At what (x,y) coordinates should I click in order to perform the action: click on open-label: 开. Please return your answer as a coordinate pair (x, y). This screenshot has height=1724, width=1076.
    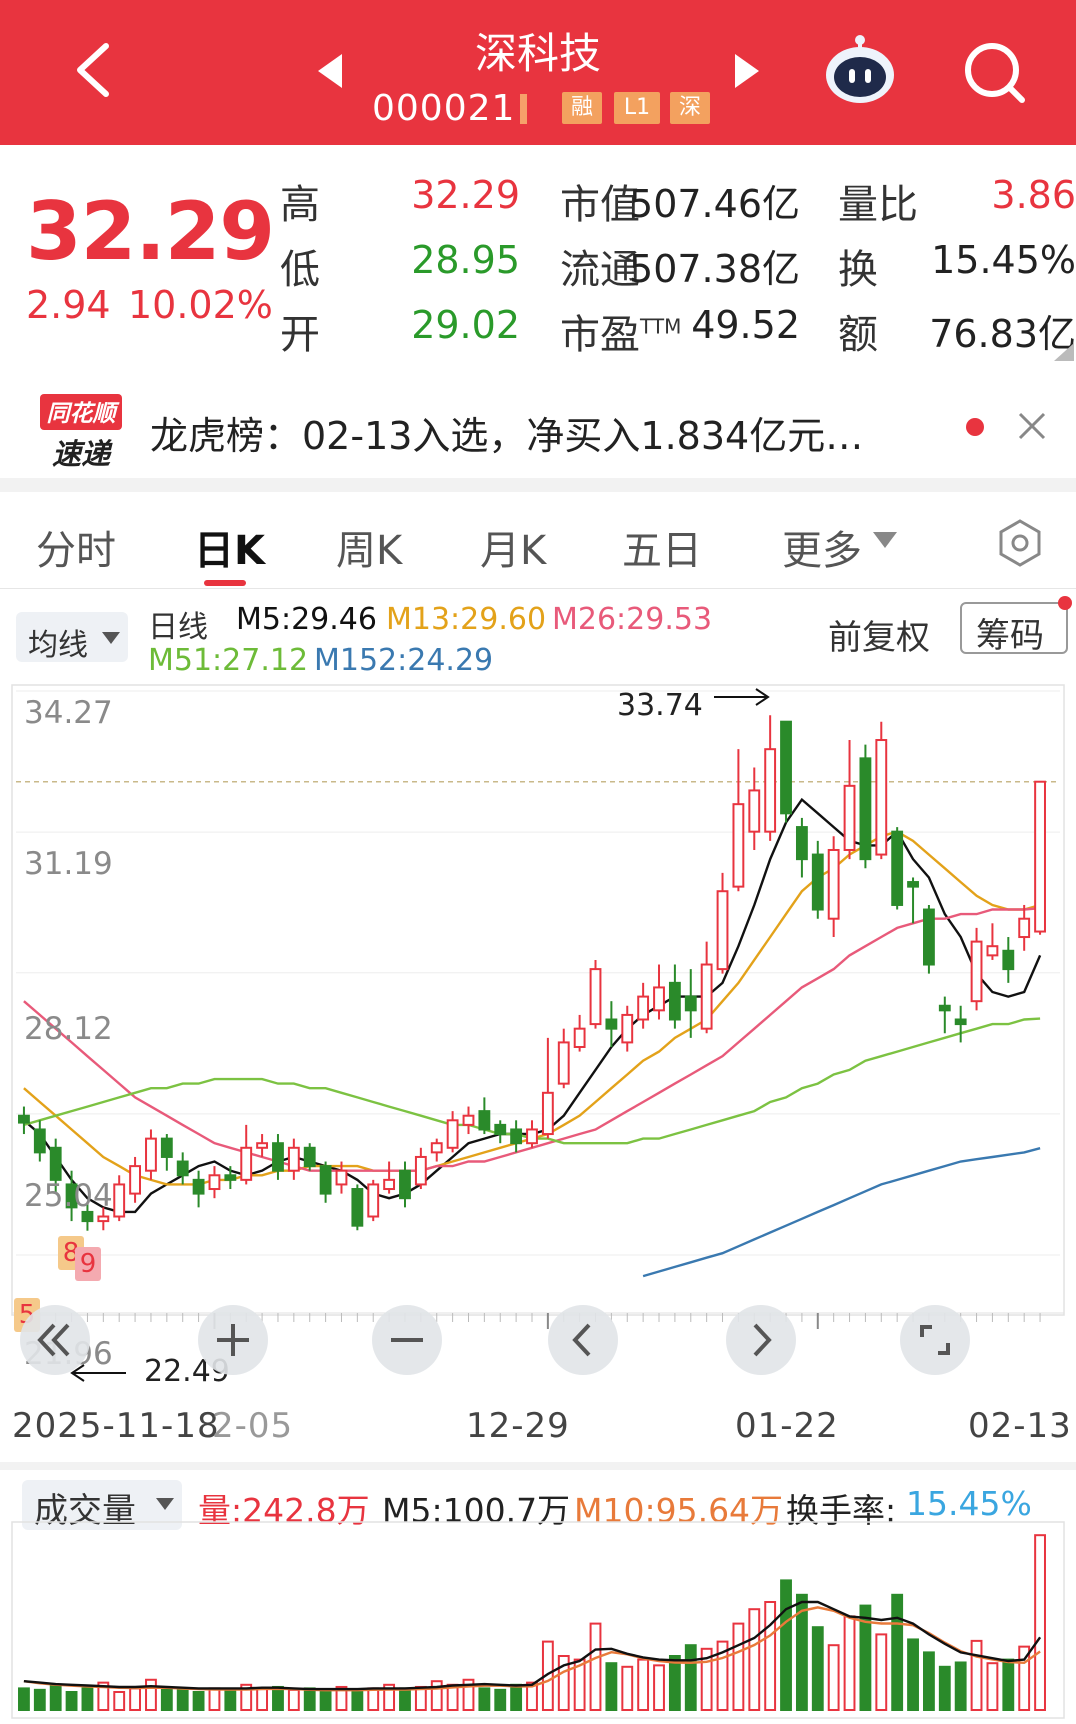
    Looking at the image, I should click on (300, 335).